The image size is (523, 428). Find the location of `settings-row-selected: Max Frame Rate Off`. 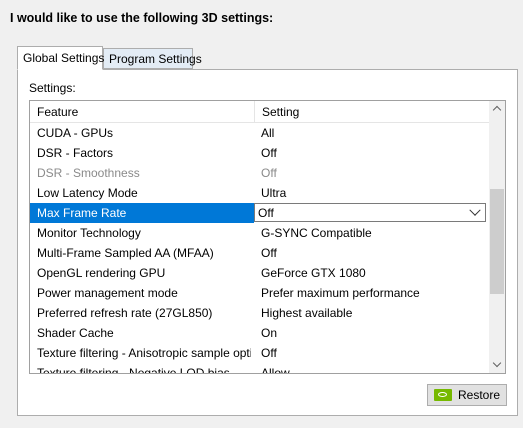

settings-row-selected: Max Frame Rate Off is located at coordinates (260, 213).